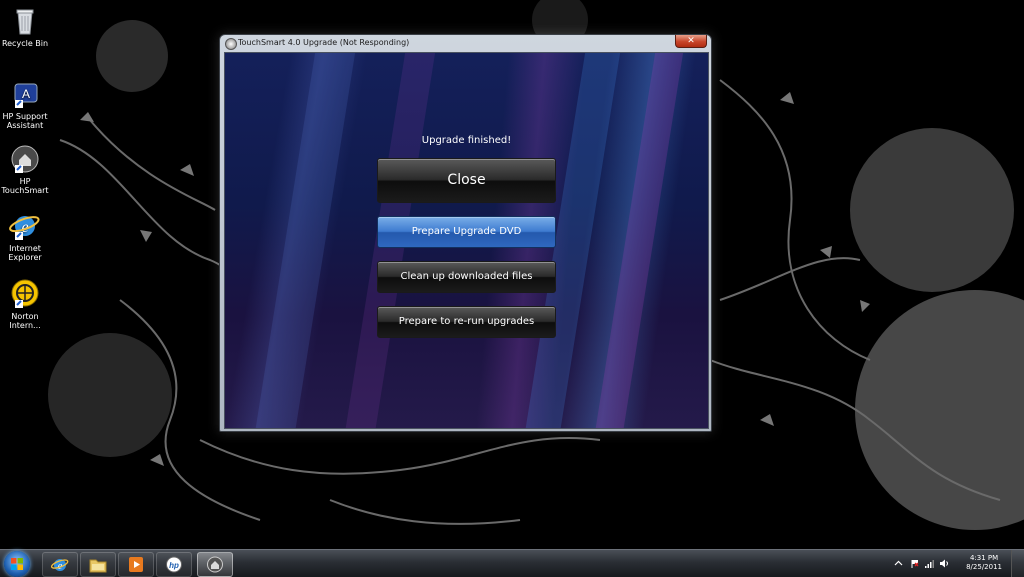 The width and height of the screenshot is (1024, 577). I want to click on svg-text: A, so click(26, 94).